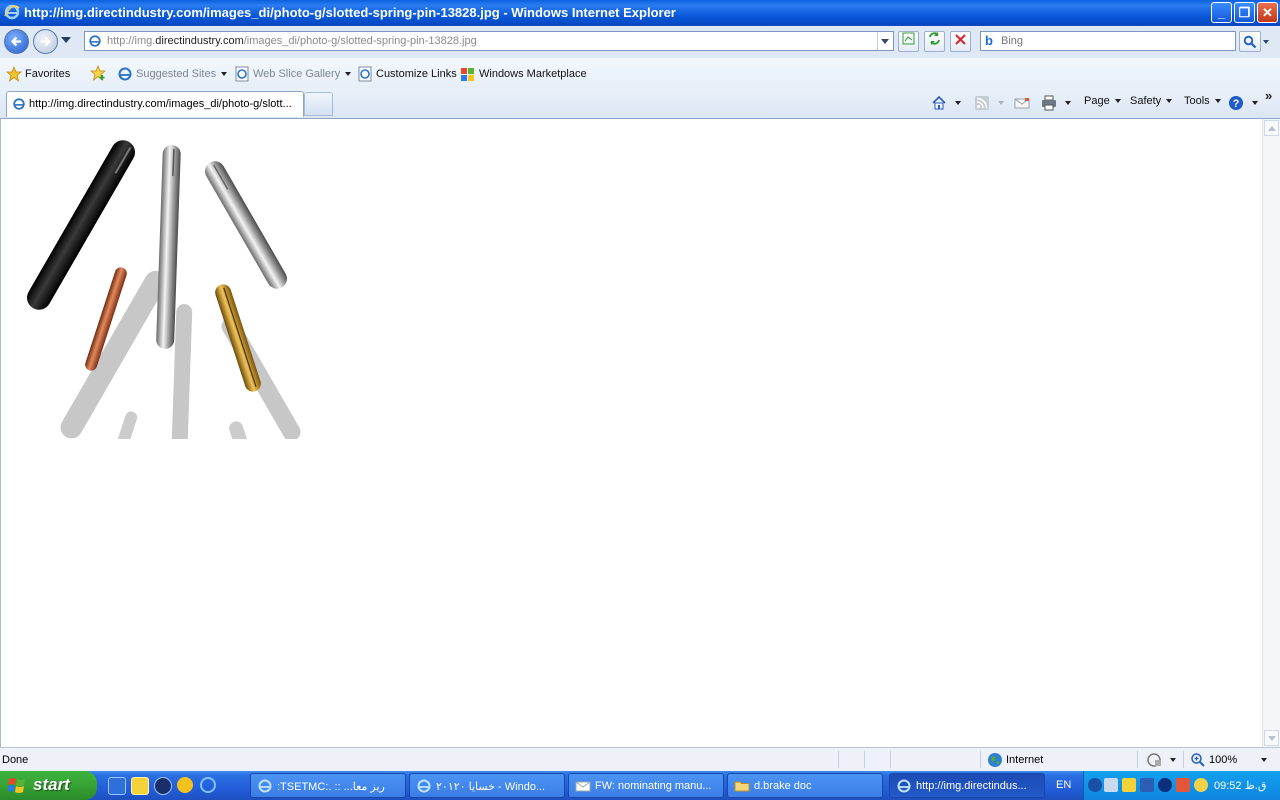 The height and width of the screenshot is (800, 1280). I want to click on start-label: start, so click(51, 784).